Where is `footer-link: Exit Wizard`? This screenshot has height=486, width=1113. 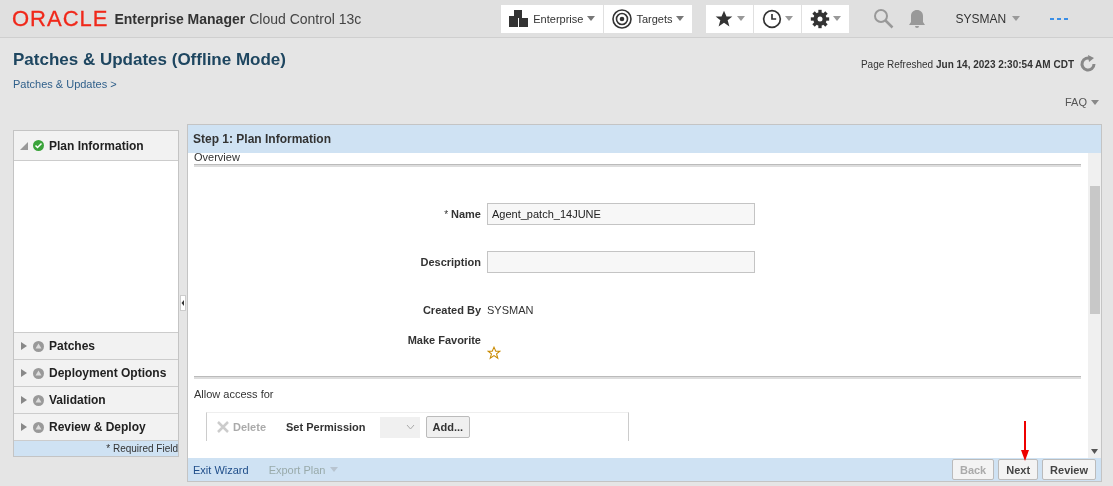 footer-link: Exit Wizard is located at coordinates (221, 469).